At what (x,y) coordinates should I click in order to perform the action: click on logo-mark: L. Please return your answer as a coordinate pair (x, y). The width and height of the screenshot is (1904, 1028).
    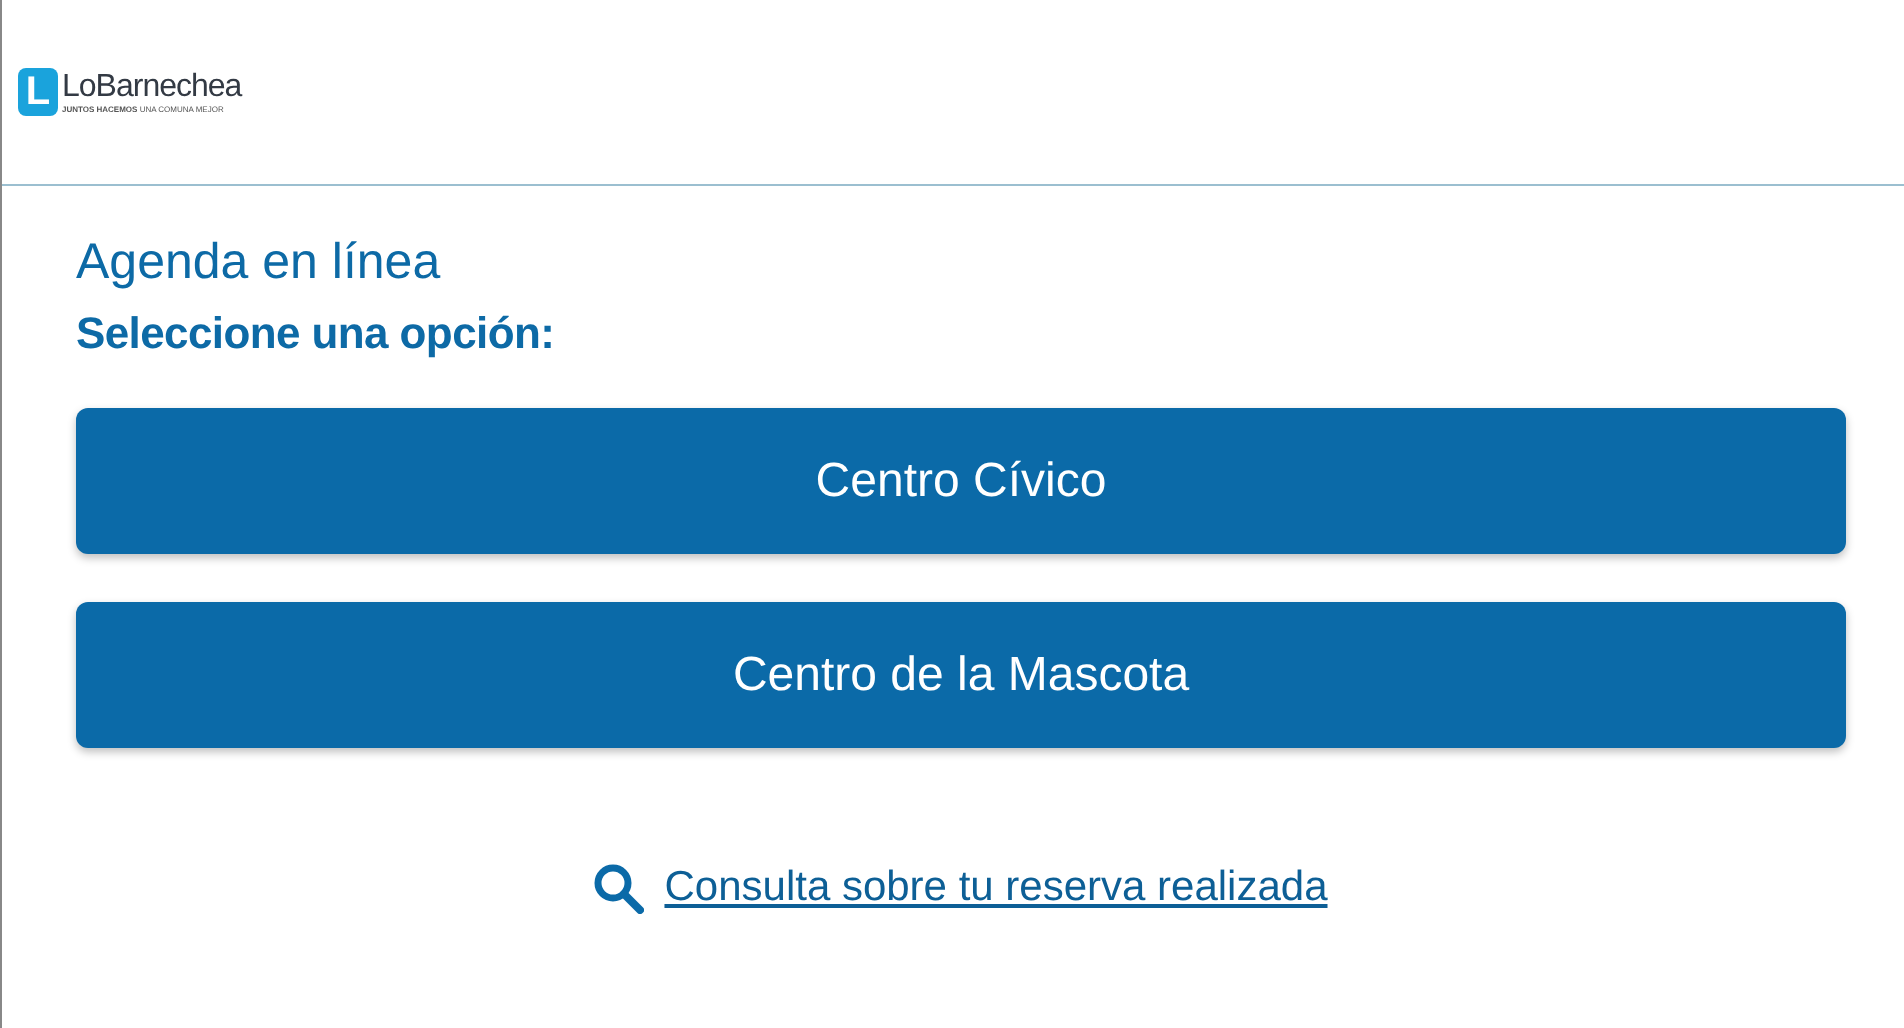
    Looking at the image, I should click on (38, 92).